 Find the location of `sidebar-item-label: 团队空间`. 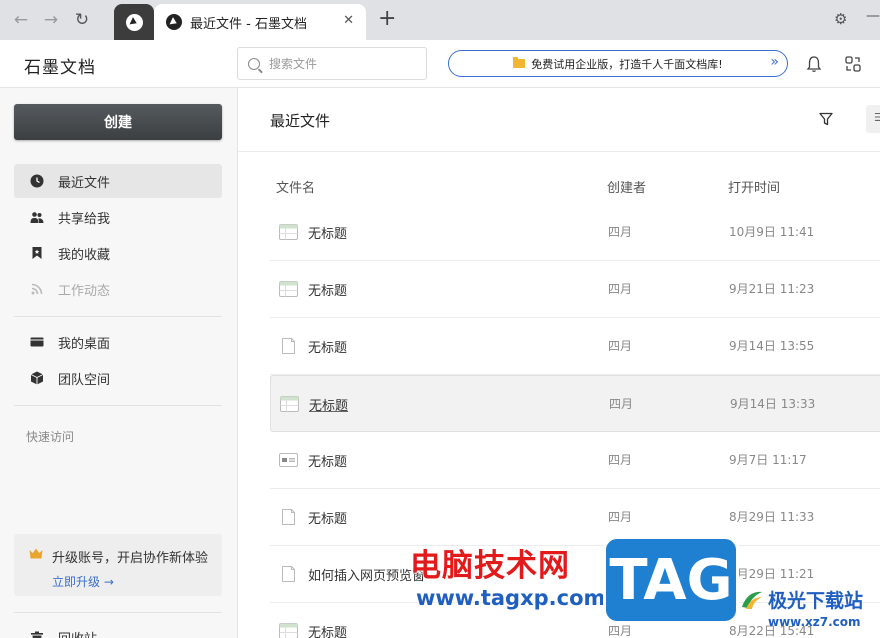

sidebar-item-label: 团队空间 is located at coordinates (84, 380).